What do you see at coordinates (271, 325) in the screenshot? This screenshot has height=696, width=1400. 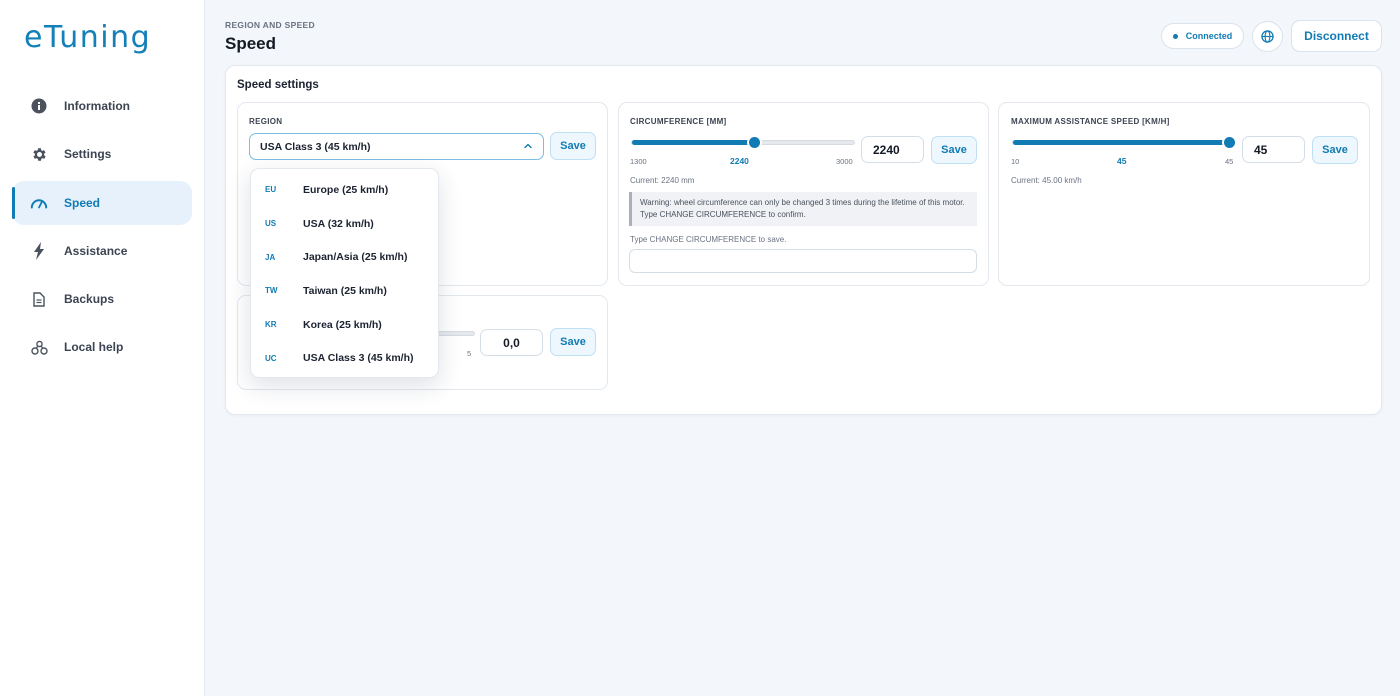 I see `region-option-code: KR` at bounding box center [271, 325].